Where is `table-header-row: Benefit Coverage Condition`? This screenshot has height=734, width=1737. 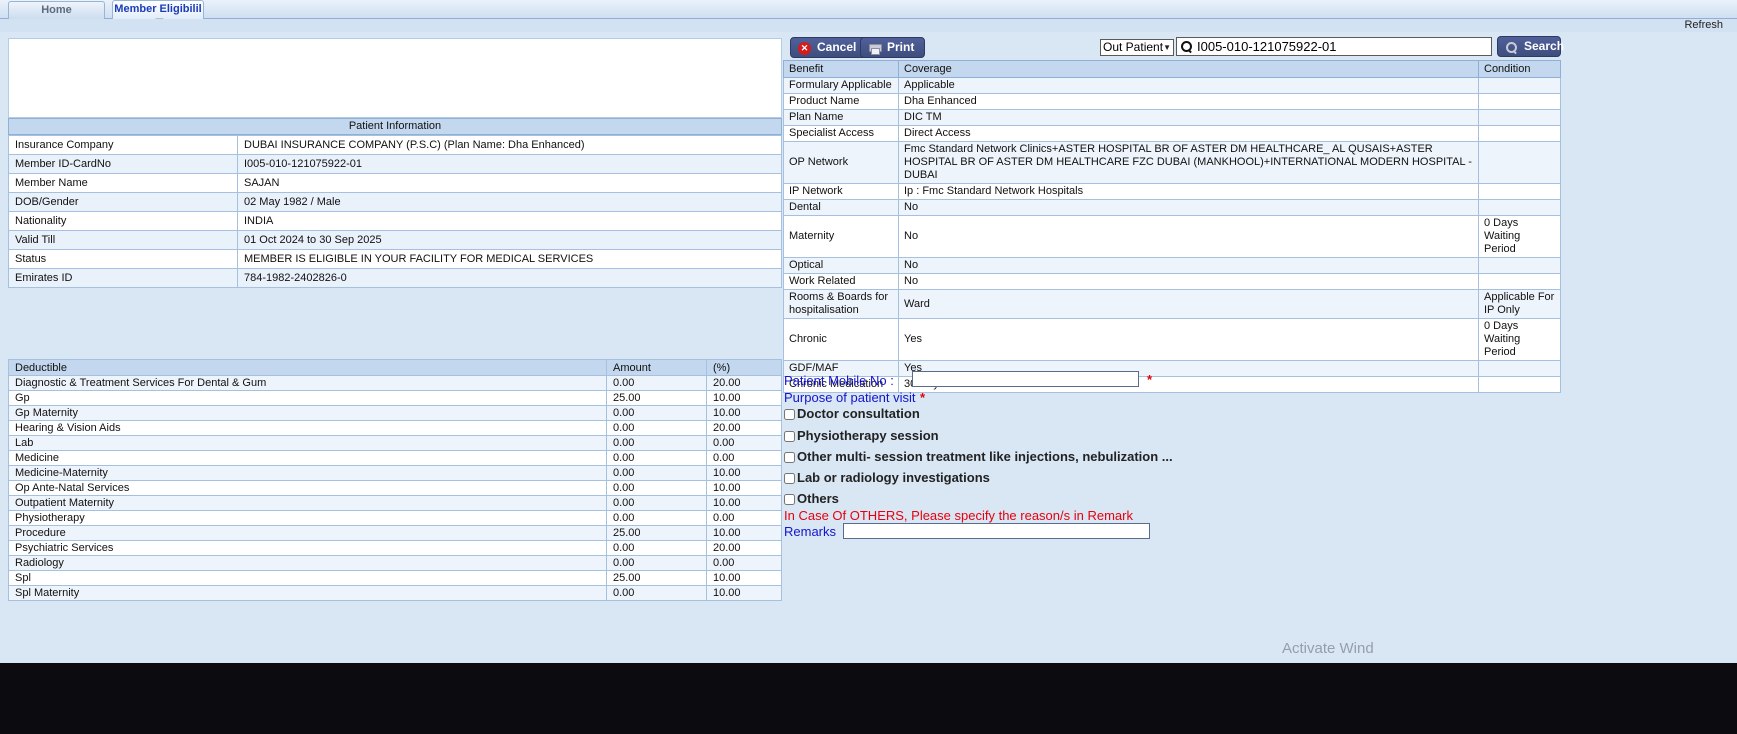 table-header-row: Benefit Coverage Condition is located at coordinates (1172, 69).